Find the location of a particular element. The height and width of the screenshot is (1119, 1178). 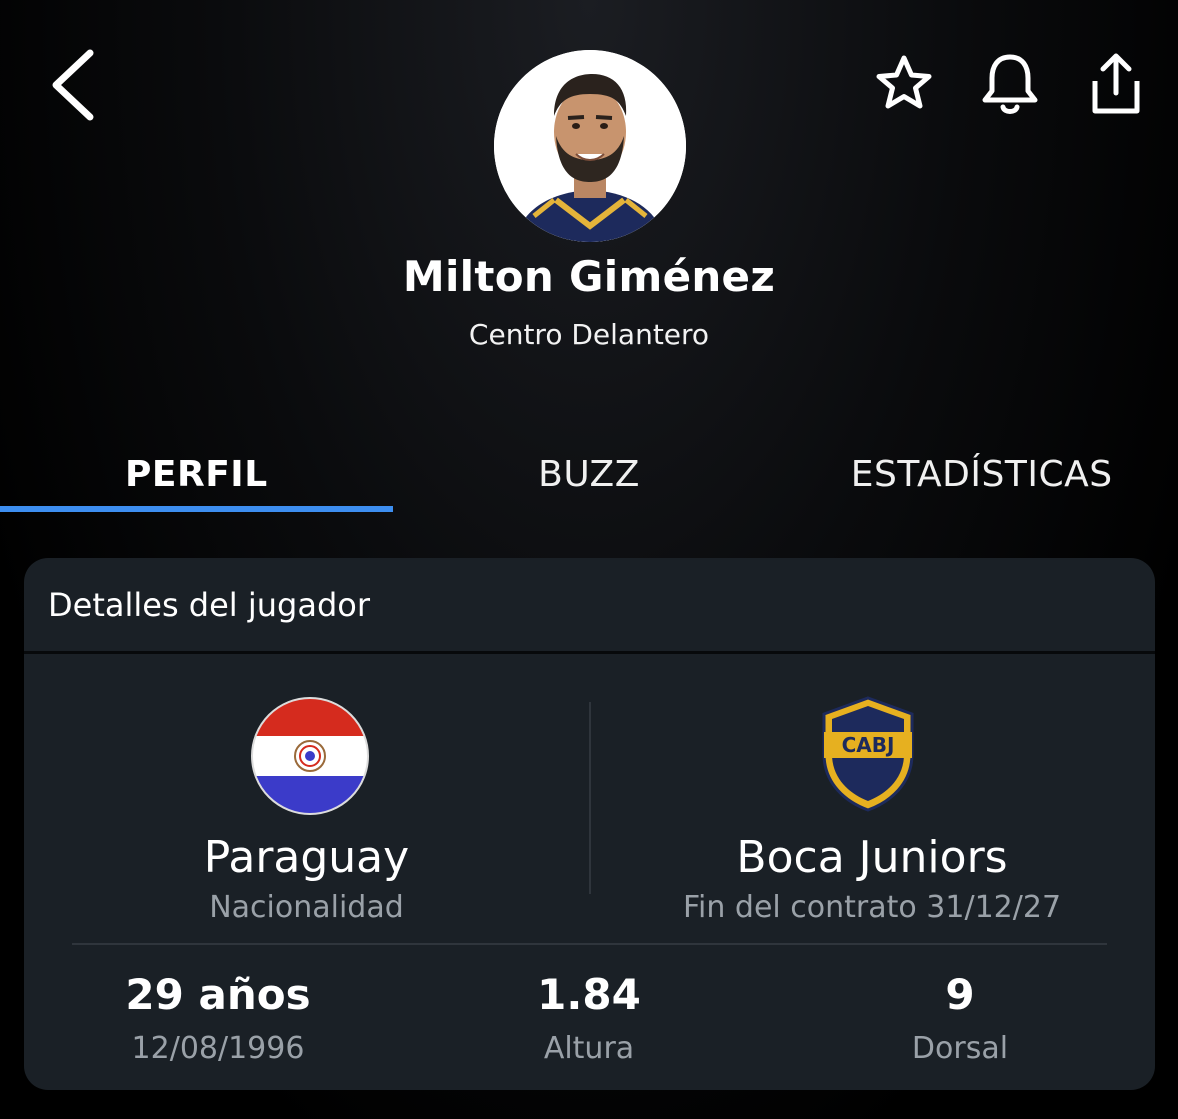

age-value: 29 años is located at coordinates (218, 994).